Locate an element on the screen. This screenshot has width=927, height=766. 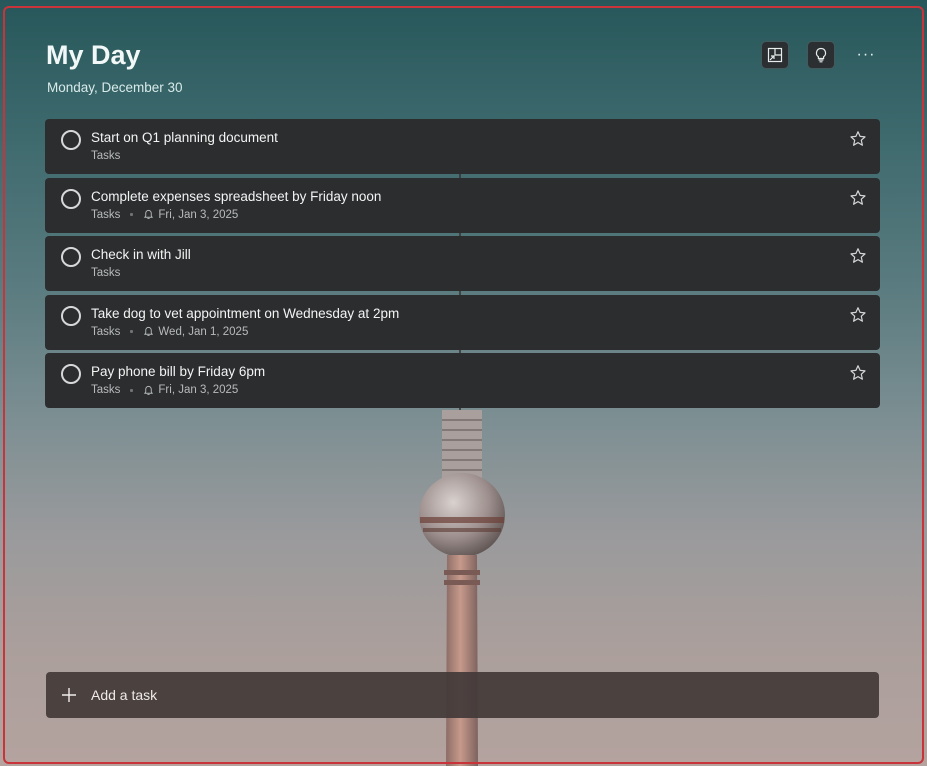
task-title: Check in with Jill is located at coordinates (141, 254).